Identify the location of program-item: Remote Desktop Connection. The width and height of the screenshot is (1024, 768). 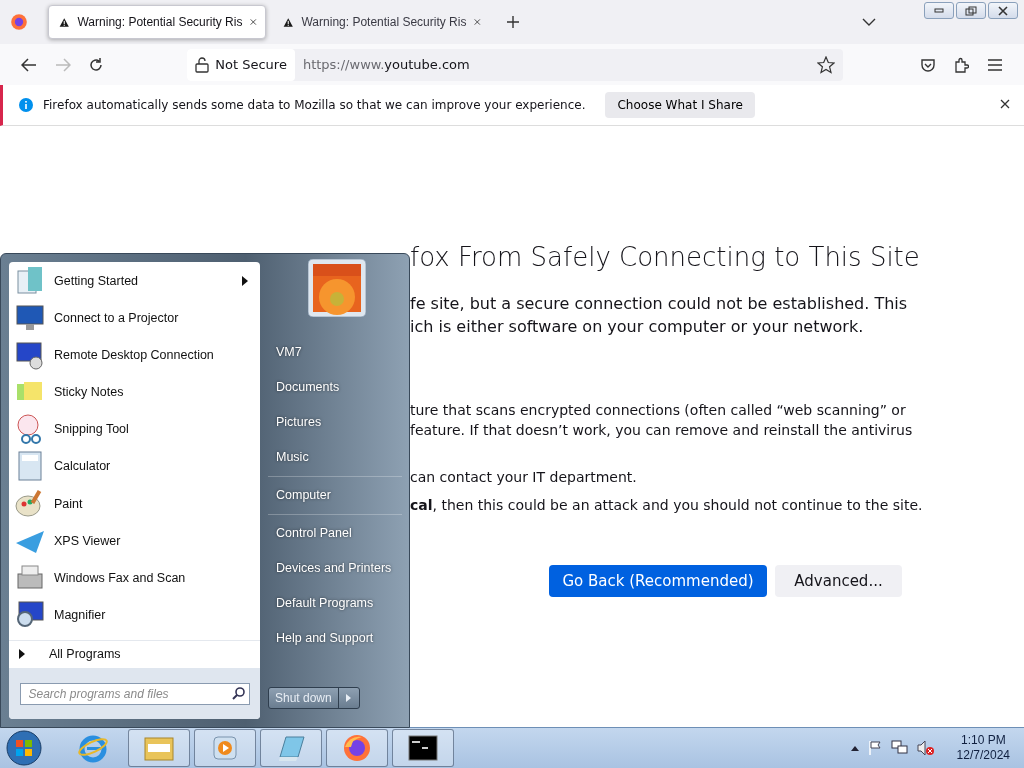
(134, 355).